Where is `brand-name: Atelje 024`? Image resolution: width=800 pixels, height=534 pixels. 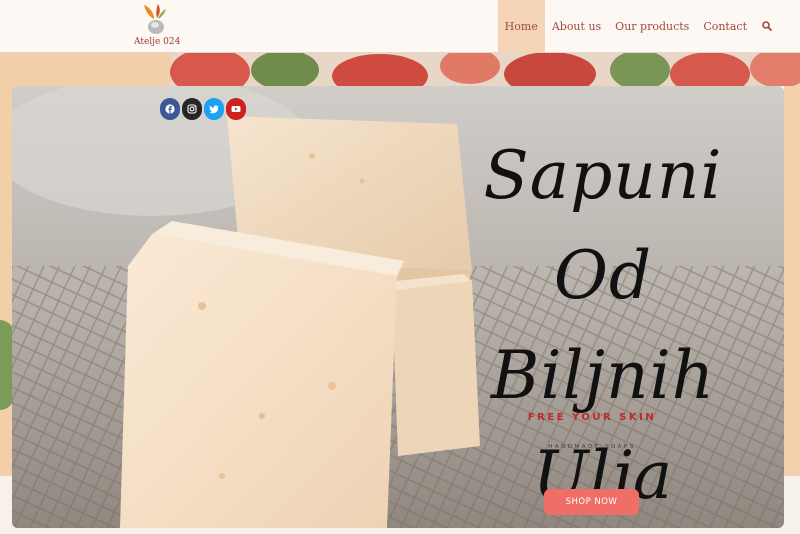 brand-name: Atelje 024 is located at coordinates (157, 42).